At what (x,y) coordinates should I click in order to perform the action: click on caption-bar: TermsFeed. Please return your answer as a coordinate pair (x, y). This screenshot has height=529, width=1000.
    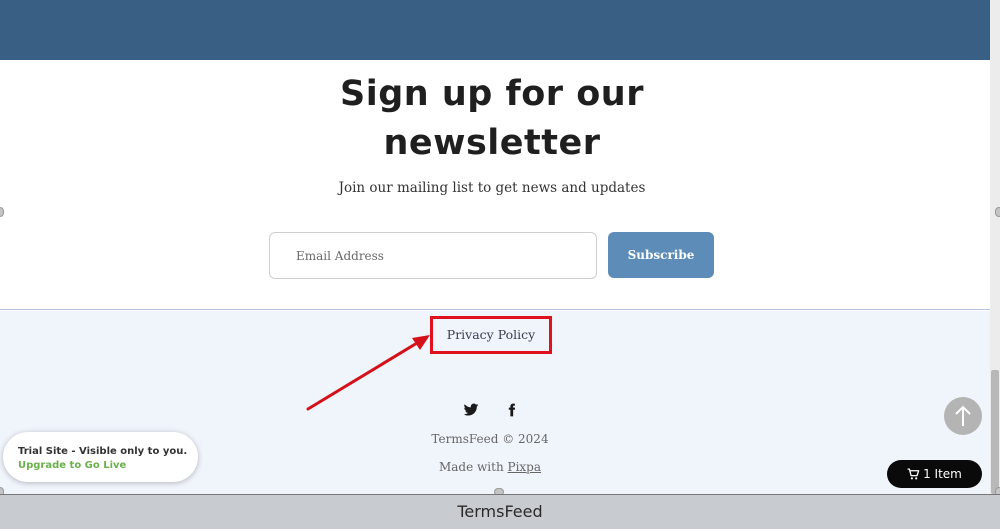
    Looking at the image, I should click on (500, 511).